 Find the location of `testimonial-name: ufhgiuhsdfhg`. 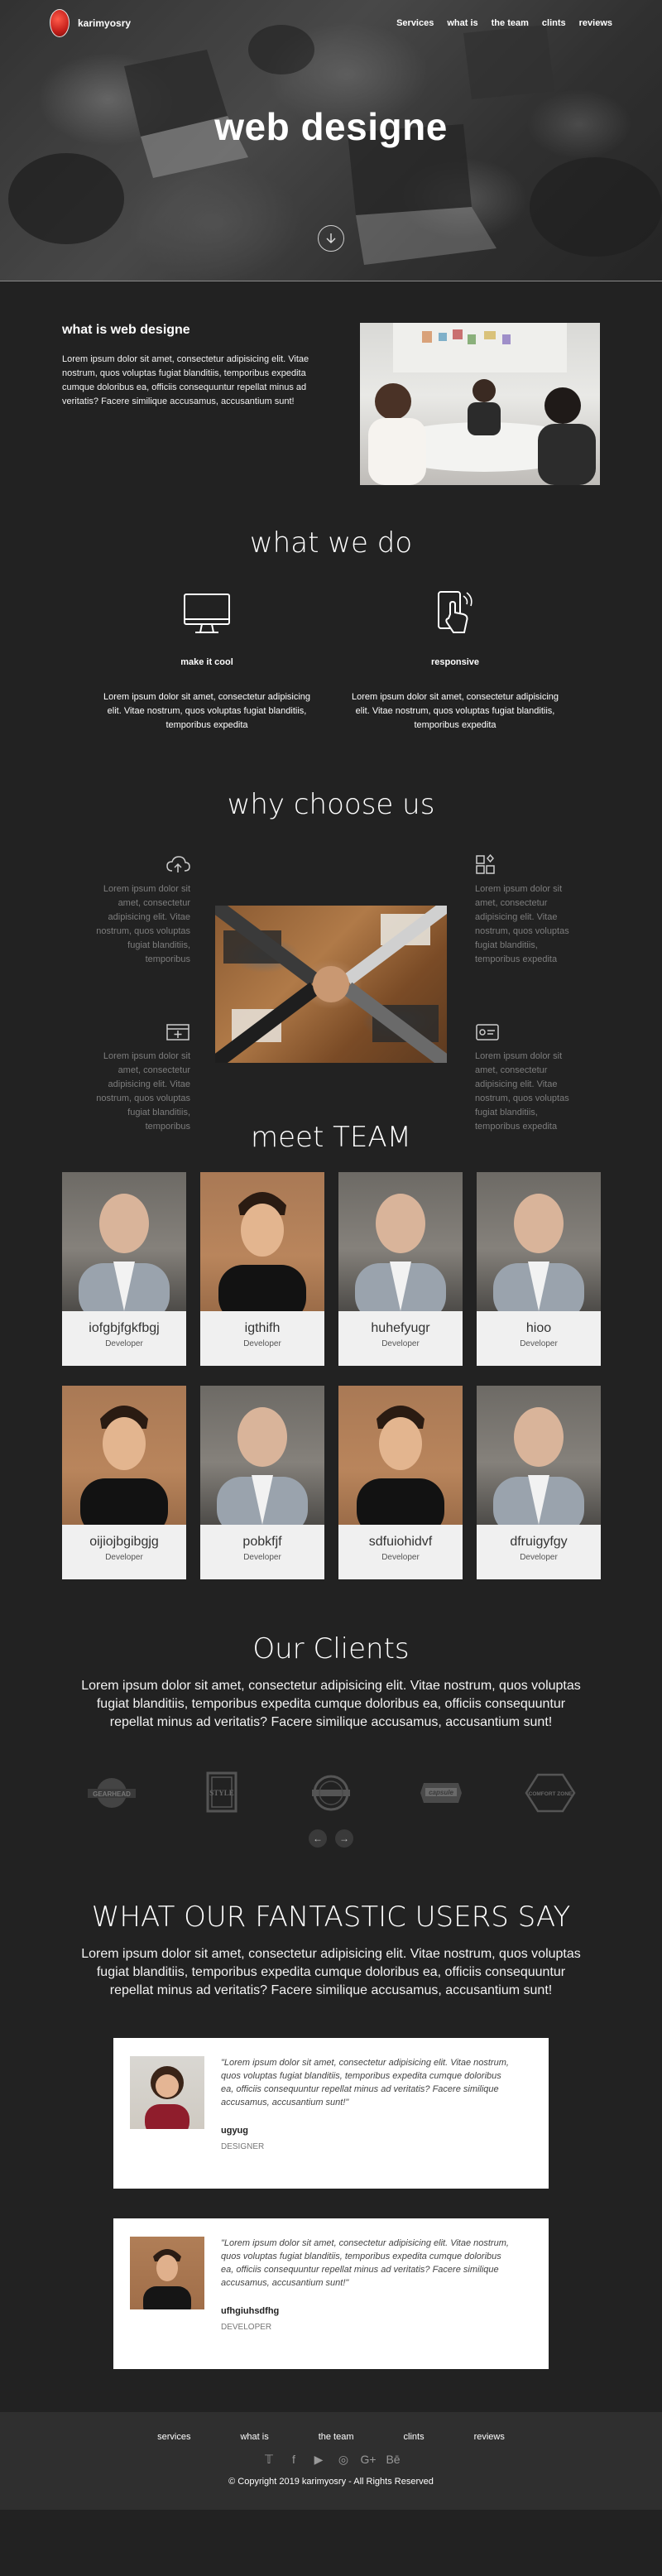

testimonial-name: ufhgiuhsdfhg is located at coordinates (250, 2311).